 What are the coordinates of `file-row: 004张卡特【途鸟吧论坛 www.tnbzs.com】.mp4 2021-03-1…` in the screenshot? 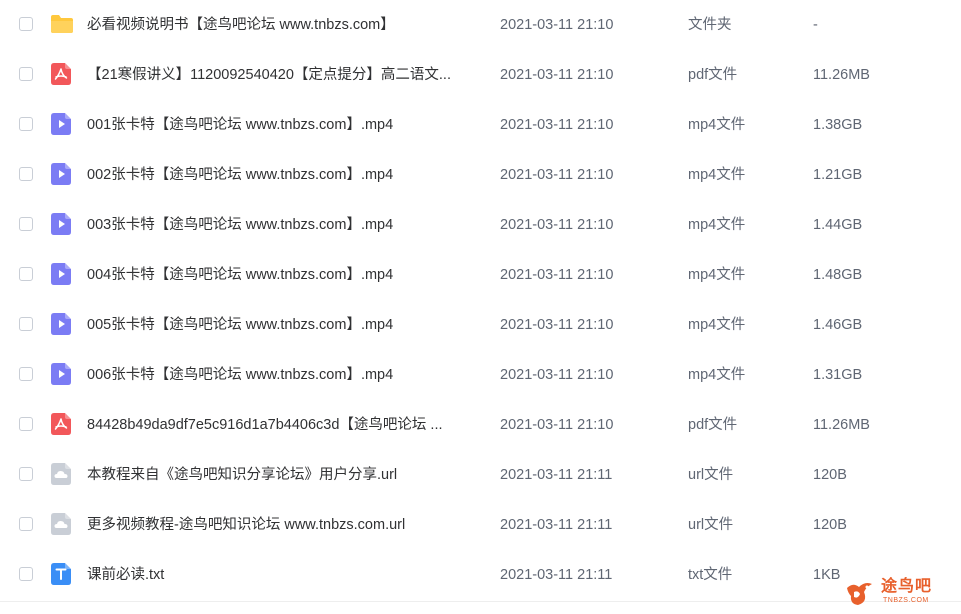 It's located at (480, 275).